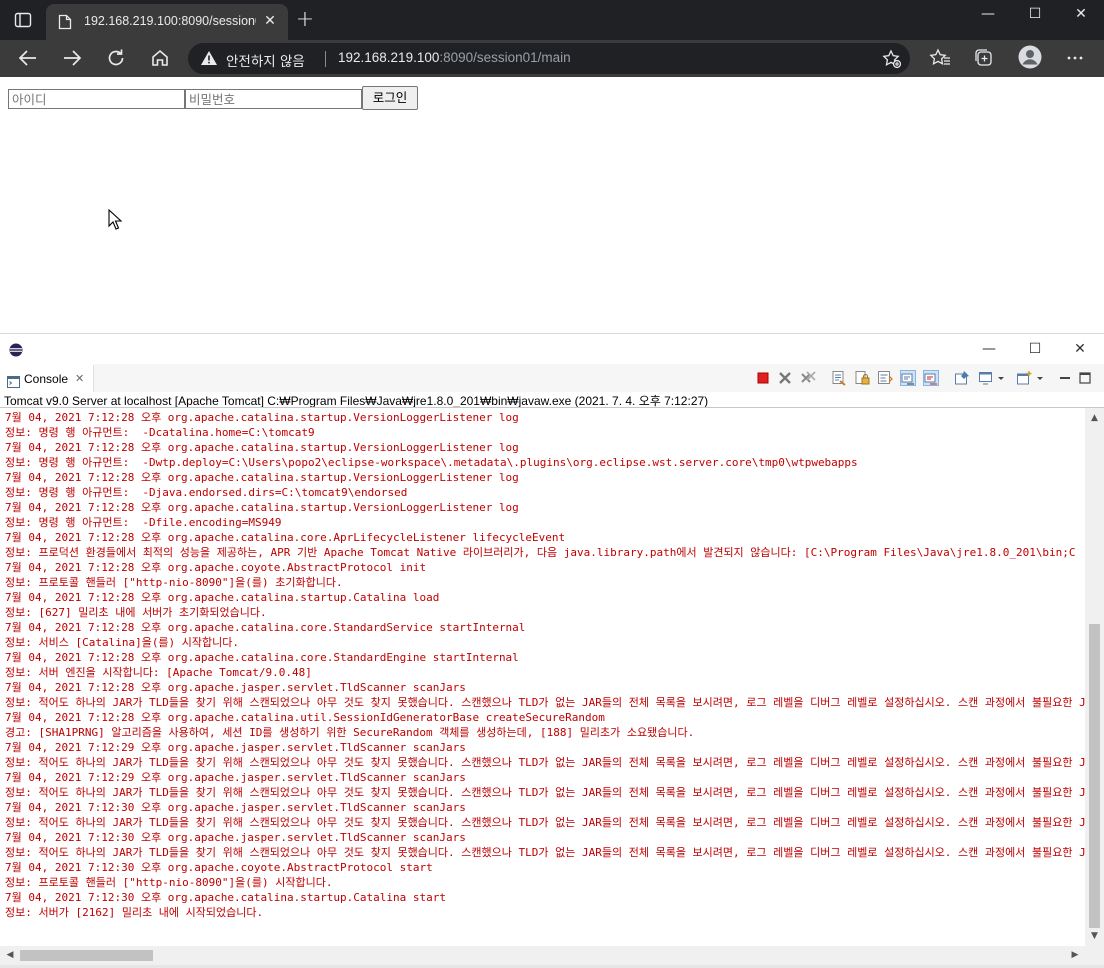 Image resolution: width=1104 pixels, height=968 pixels. What do you see at coordinates (136, 612) in the screenshot?
I see `console-line: 정보: [627] 밀리초 내에 서버가 초기화되었습니다.` at bounding box center [136, 612].